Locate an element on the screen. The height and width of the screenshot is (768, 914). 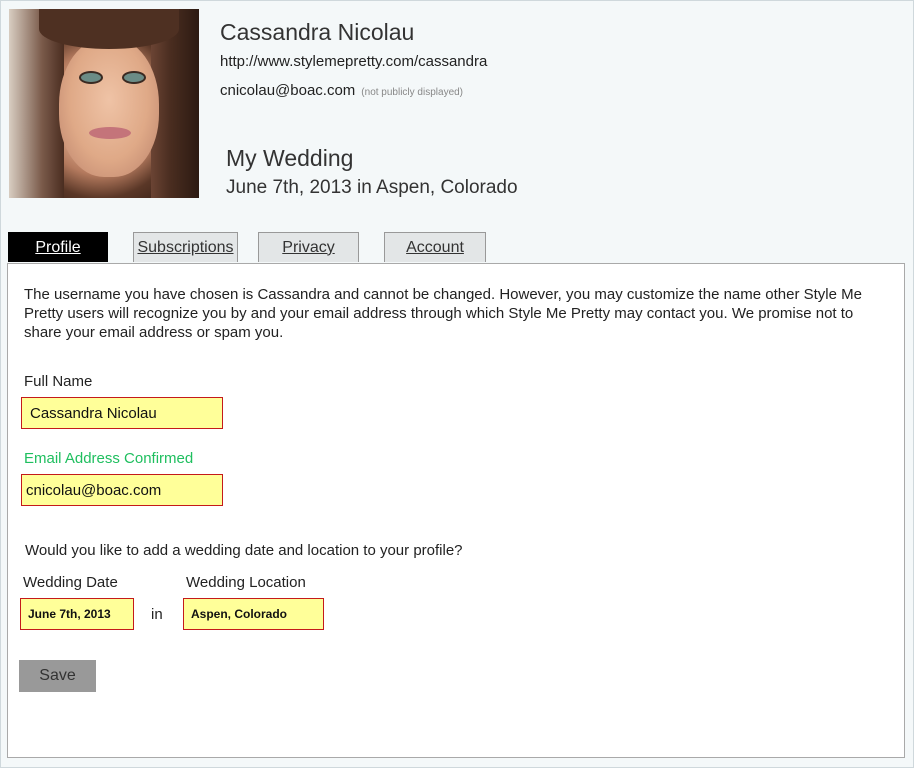
photo-eye-left is located at coordinates (91, 77).